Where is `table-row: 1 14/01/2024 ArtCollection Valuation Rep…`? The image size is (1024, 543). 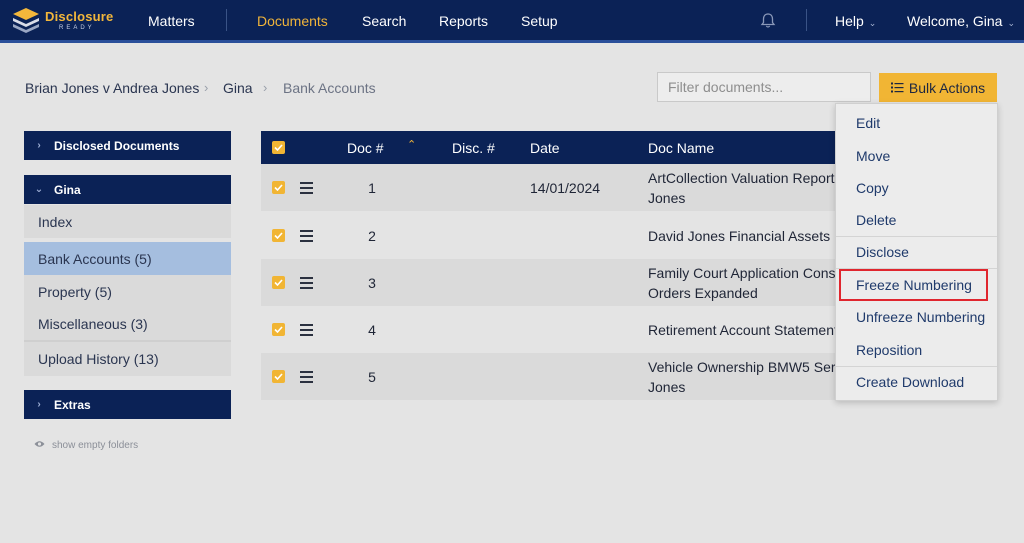 table-row: 1 14/01/2024 ArtCollection Valuation Rep… is located at coordinates (561, 187).